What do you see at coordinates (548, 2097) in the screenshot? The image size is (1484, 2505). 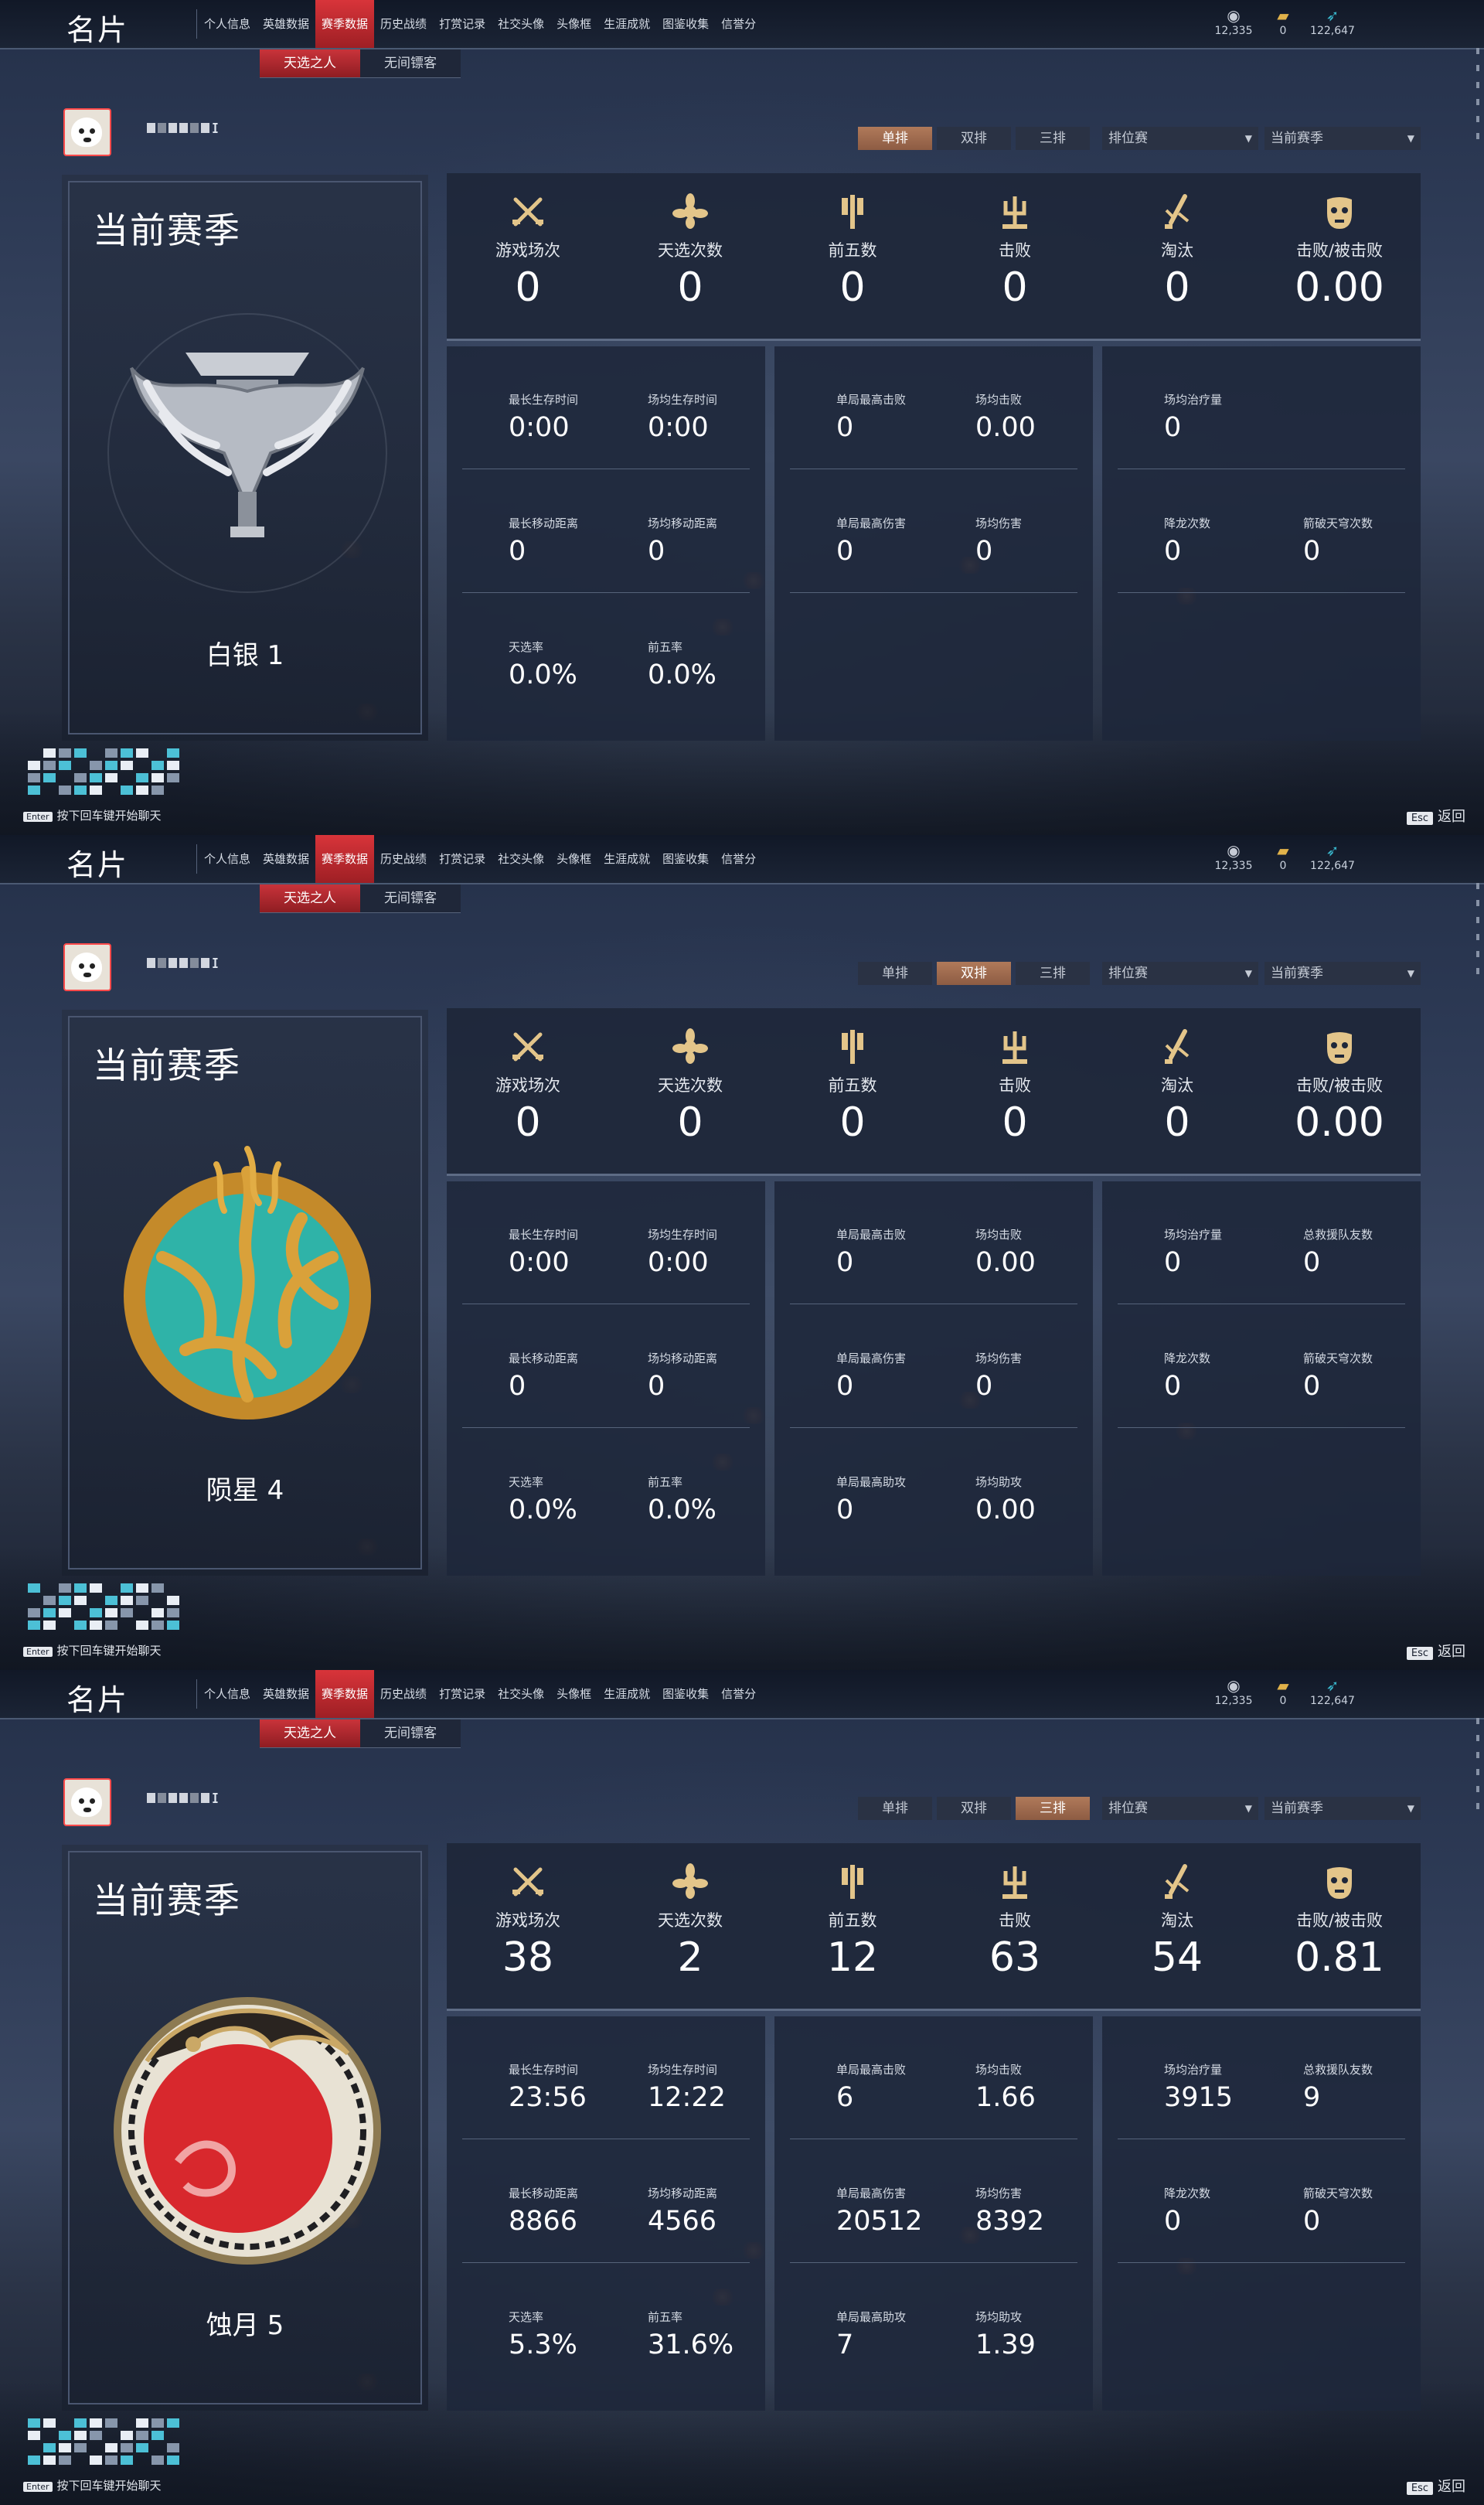 I see `stat-cell-value: 23:56` at bounding box center [548, 2097].